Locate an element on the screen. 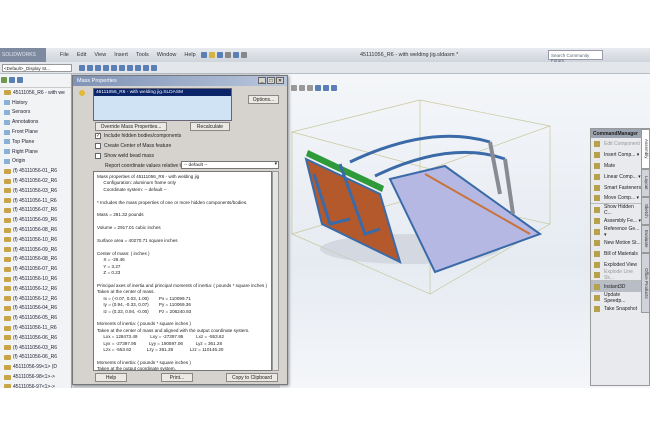 The image size is (650, 438). command-button: Edit Component is located at coordinates (616, 143).